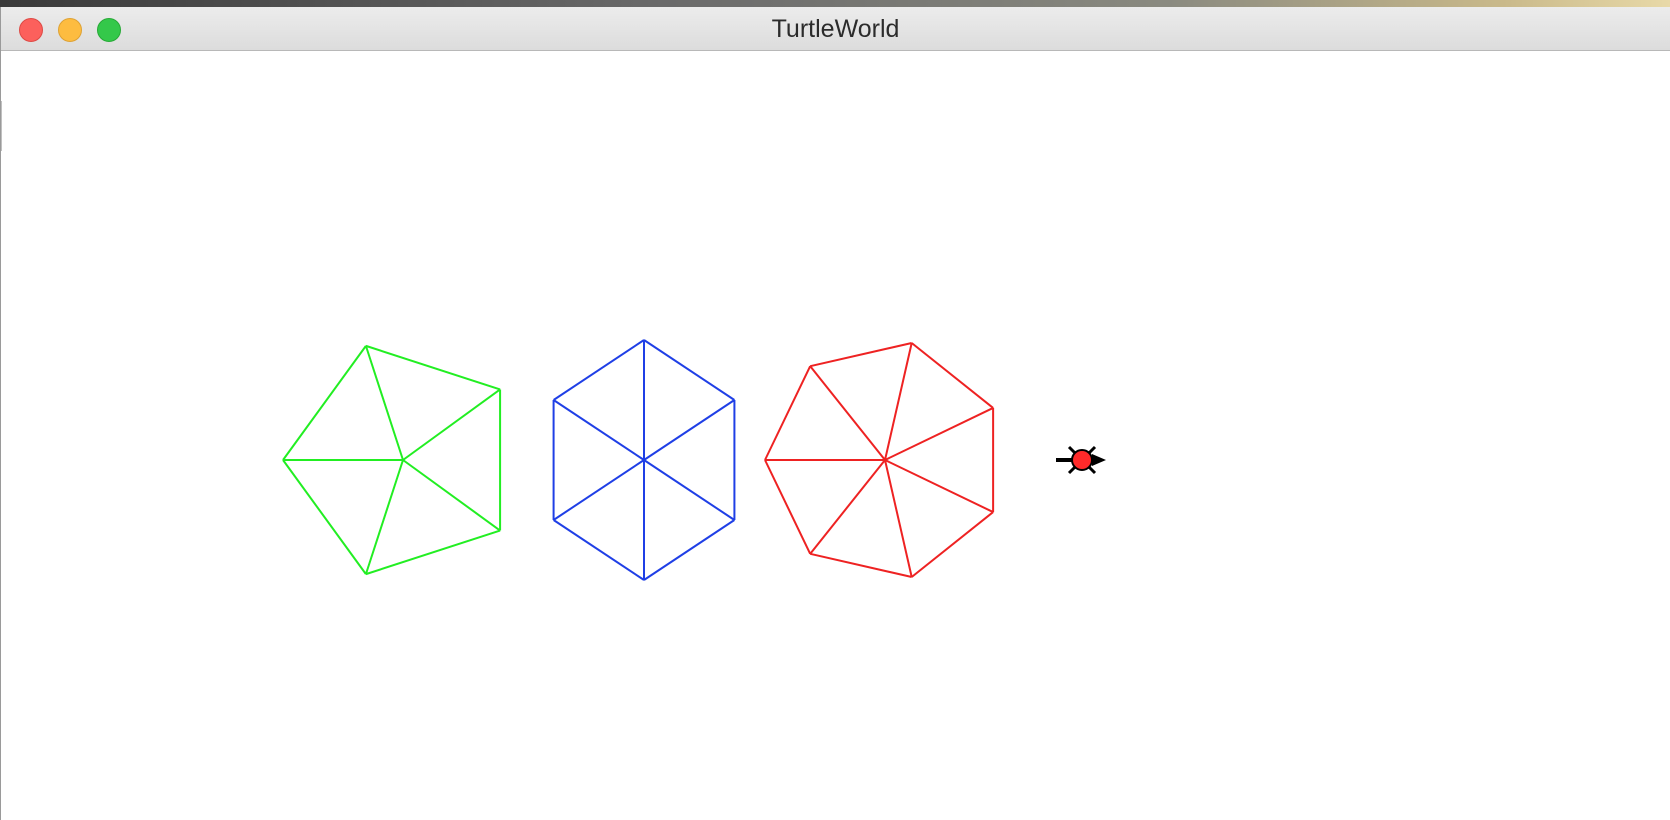 The width and height of the screenshot is (1670, 820). I want to click on heptagon-shape, so click(879, 460).